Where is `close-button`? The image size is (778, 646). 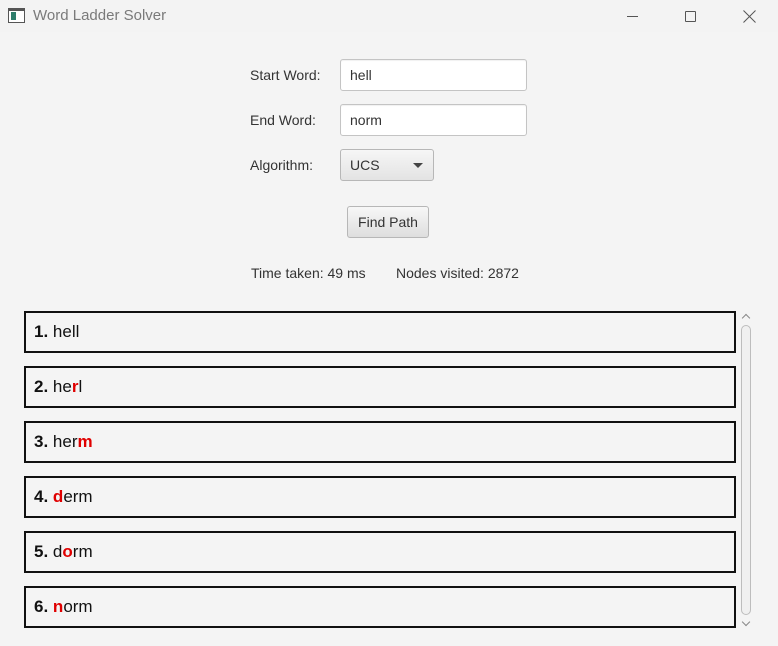 close-button is located at coordinates (749, 16).